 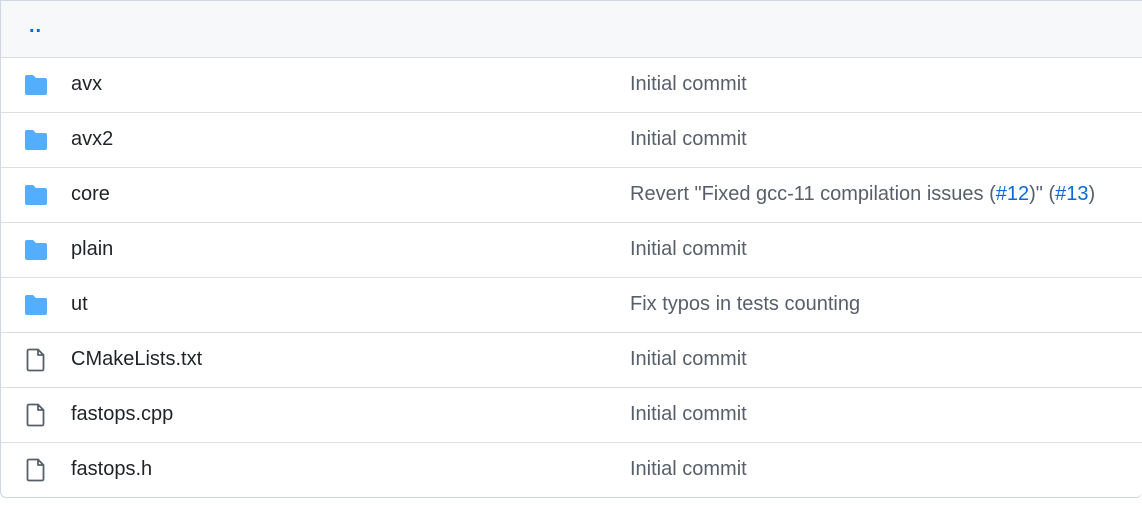 What do you see at coordinates (1042, 194) in the screenshot?
I see `commit-message-middle: )" (` at bounding box center [1042, 194].